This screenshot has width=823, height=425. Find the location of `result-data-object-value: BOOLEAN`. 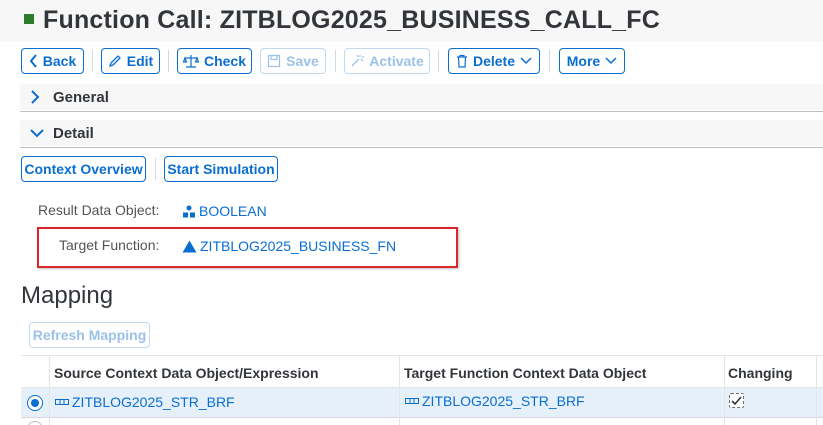

result-data-object-value: BOOLEAN is located at coordinates (233, 211).